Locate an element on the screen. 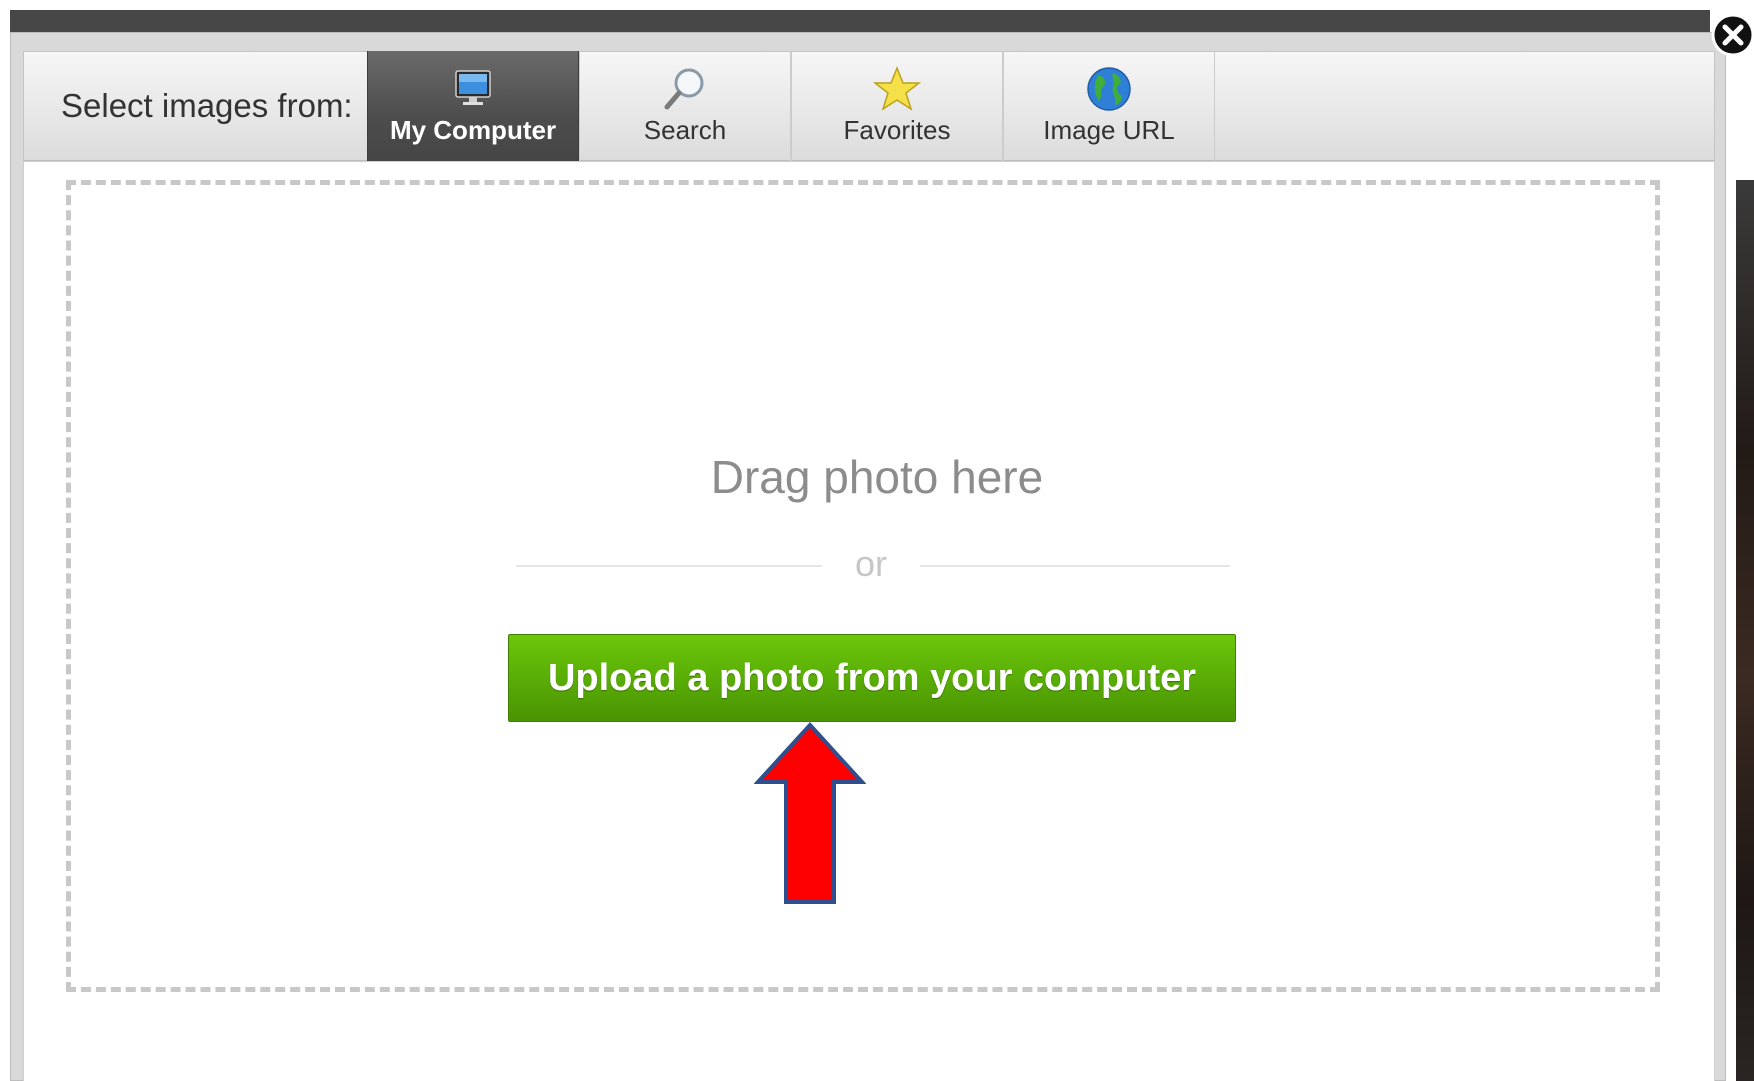 The width and height of the screenshot is (1754, 1081). backdrop-top is located at coordinates (860, 21).